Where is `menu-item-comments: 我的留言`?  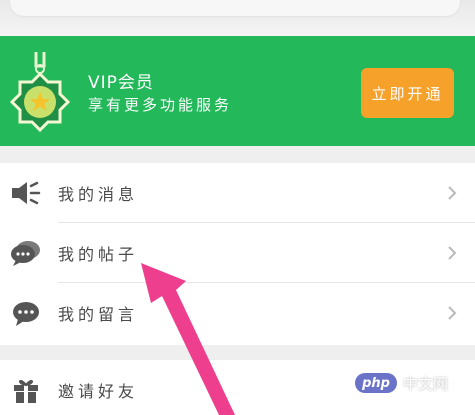
menu-item-comments: 我的留言 is located at coordinates (237, 313).